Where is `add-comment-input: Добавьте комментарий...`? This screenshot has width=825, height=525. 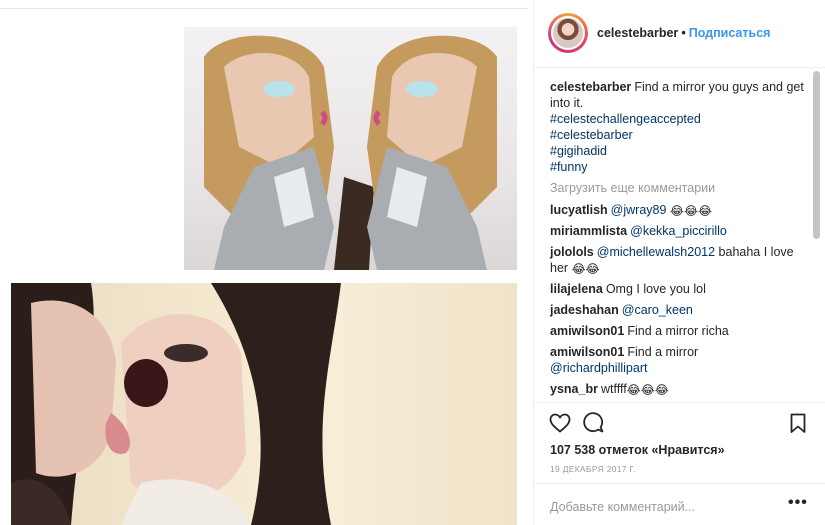
add-comment-input: Добавьте комментарий... is located at coordinates (622, 507).